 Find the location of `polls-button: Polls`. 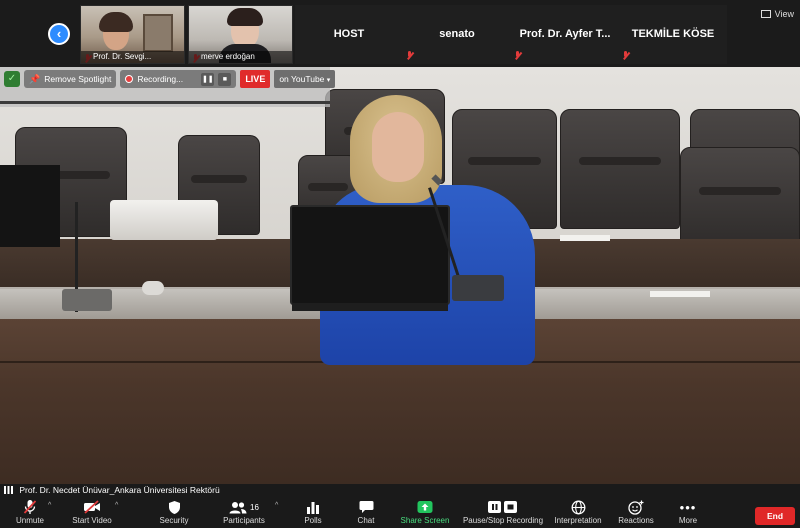

polls-button: Polls is located at coordinates (313, 513).